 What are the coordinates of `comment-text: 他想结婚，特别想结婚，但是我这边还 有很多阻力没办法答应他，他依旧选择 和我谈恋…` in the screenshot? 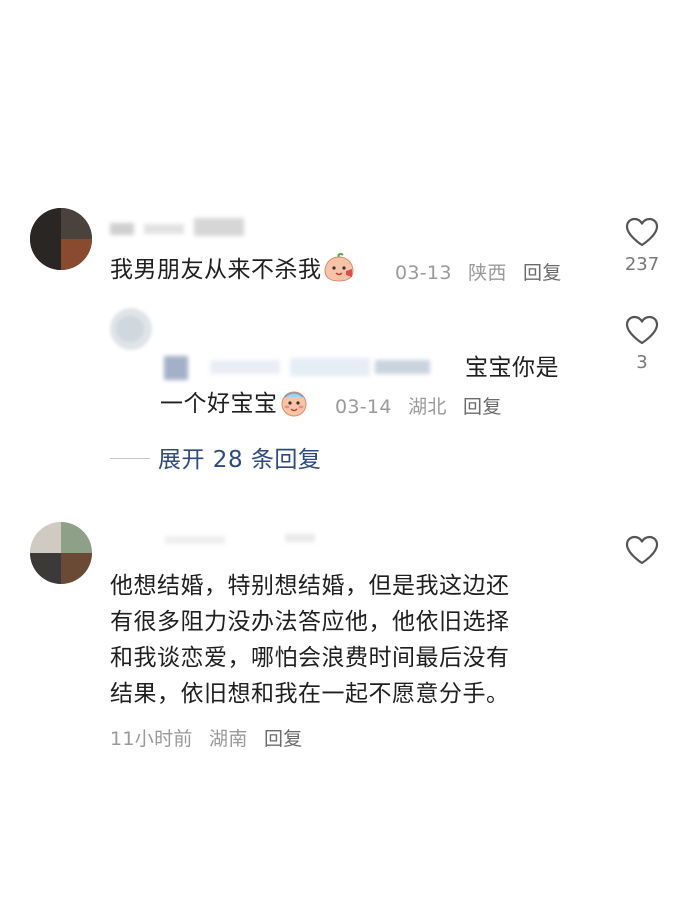 It's located at (355, 640).